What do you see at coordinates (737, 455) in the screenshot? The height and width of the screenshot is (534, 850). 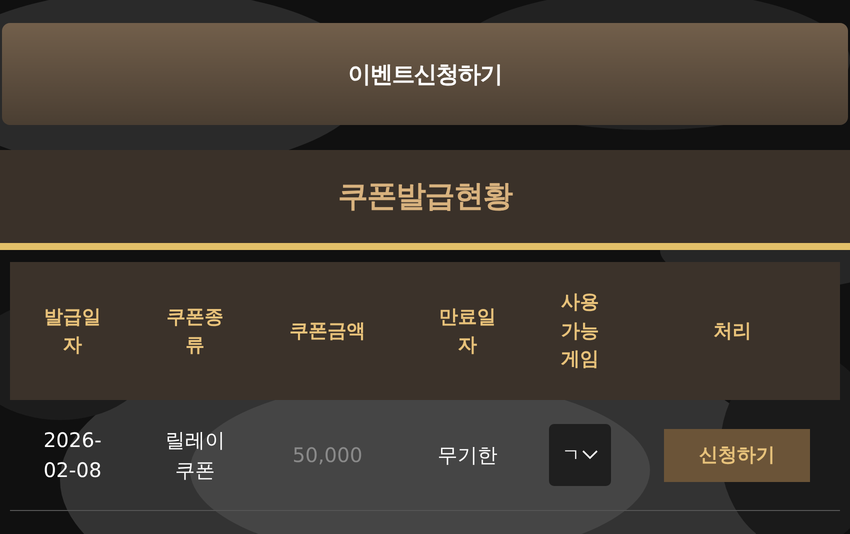 I see `apply-button: 신청하기` at bounding box center [737, 455].